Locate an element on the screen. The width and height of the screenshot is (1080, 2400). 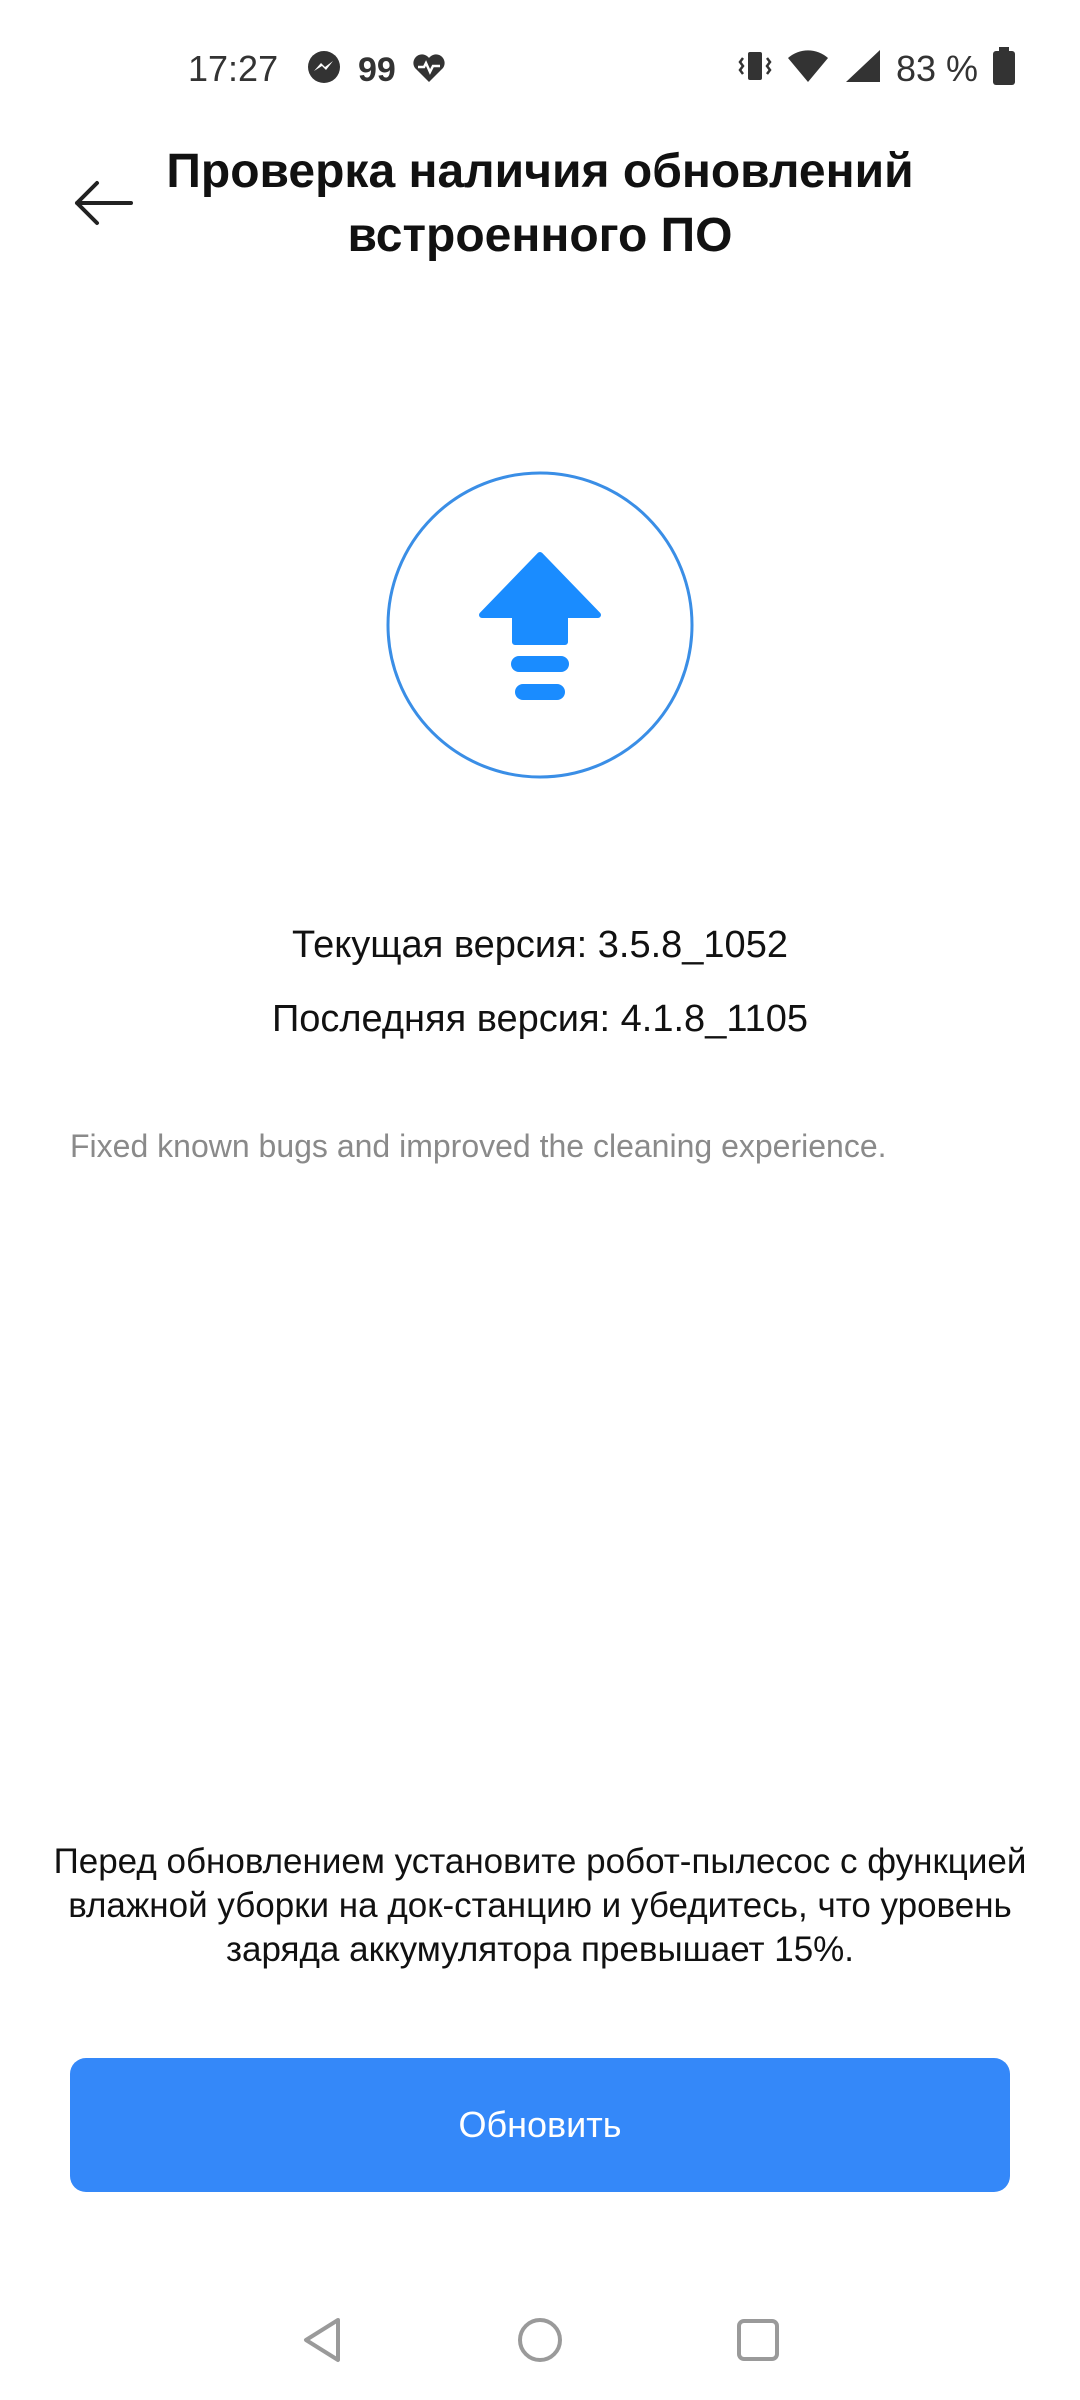
current-version: Текущая версия: 3.5.8_1052 is located at coordinates (540, 945).